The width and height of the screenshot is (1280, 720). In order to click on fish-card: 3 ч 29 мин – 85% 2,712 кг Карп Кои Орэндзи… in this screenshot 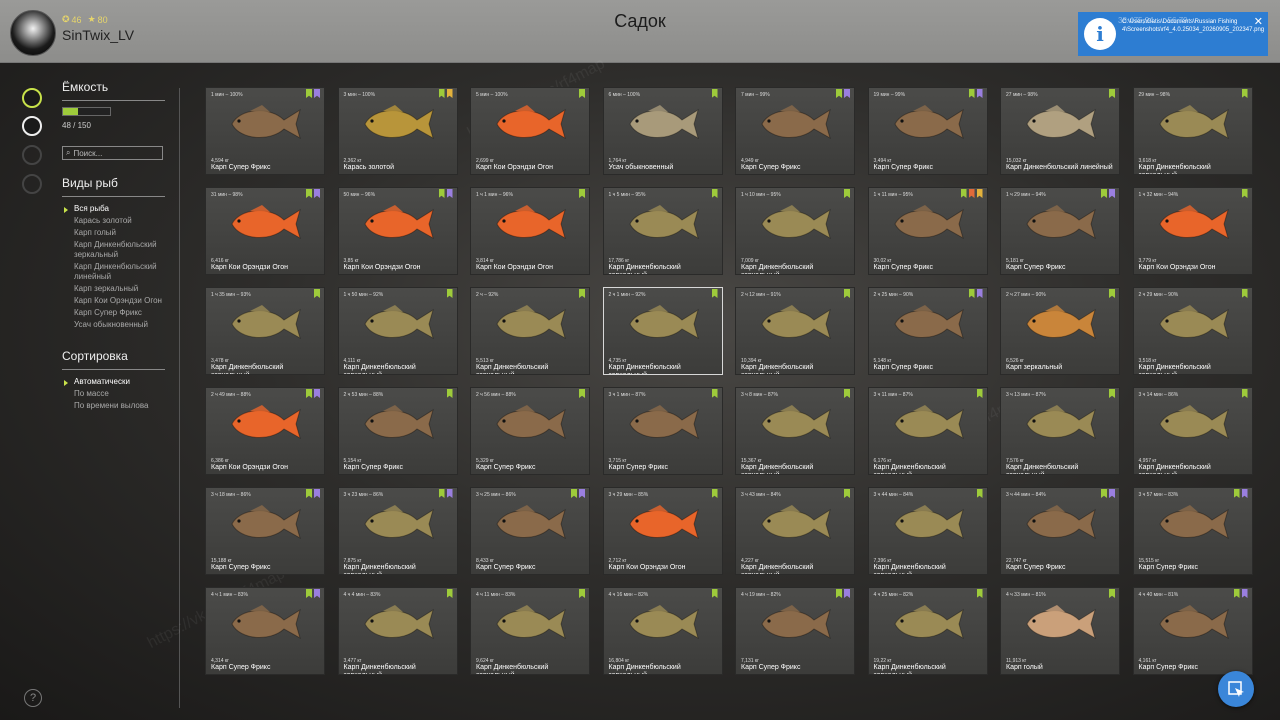, I will do `click(662, 531)`.